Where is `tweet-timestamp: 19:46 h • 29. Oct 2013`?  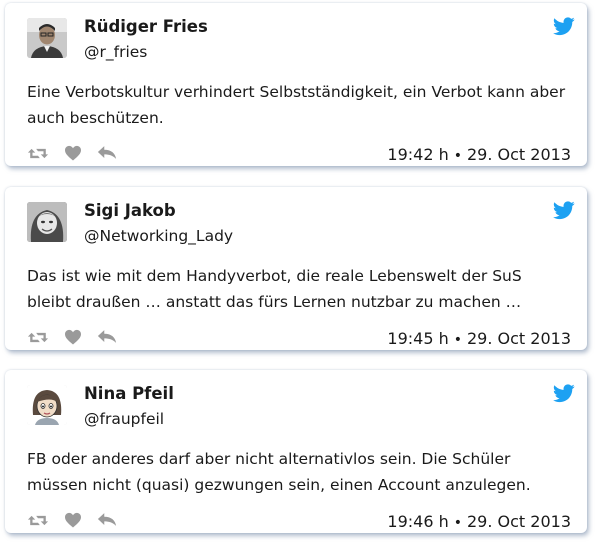
tweet-timestamp: 19:46 h • 29. Oct 2013 is located at coordinates (479, 521).